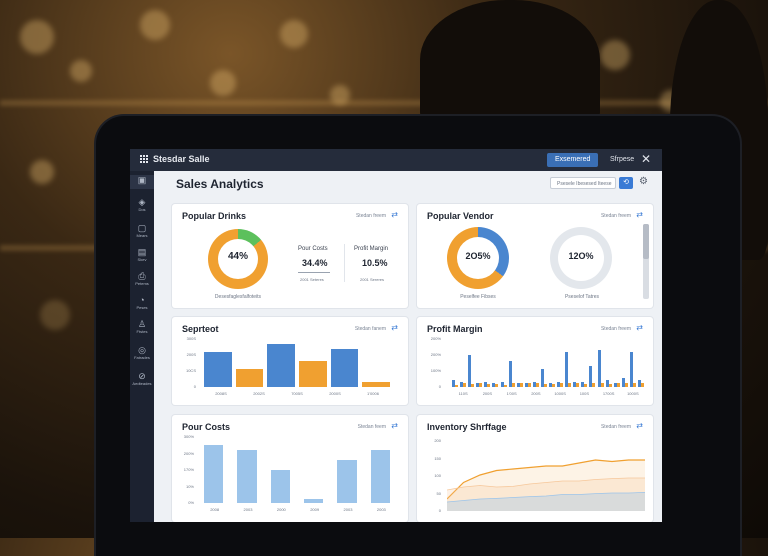  Describe the element at coordinates (259, 393) in the screenshot. I see `x-tick-label: 2002S` at that location.